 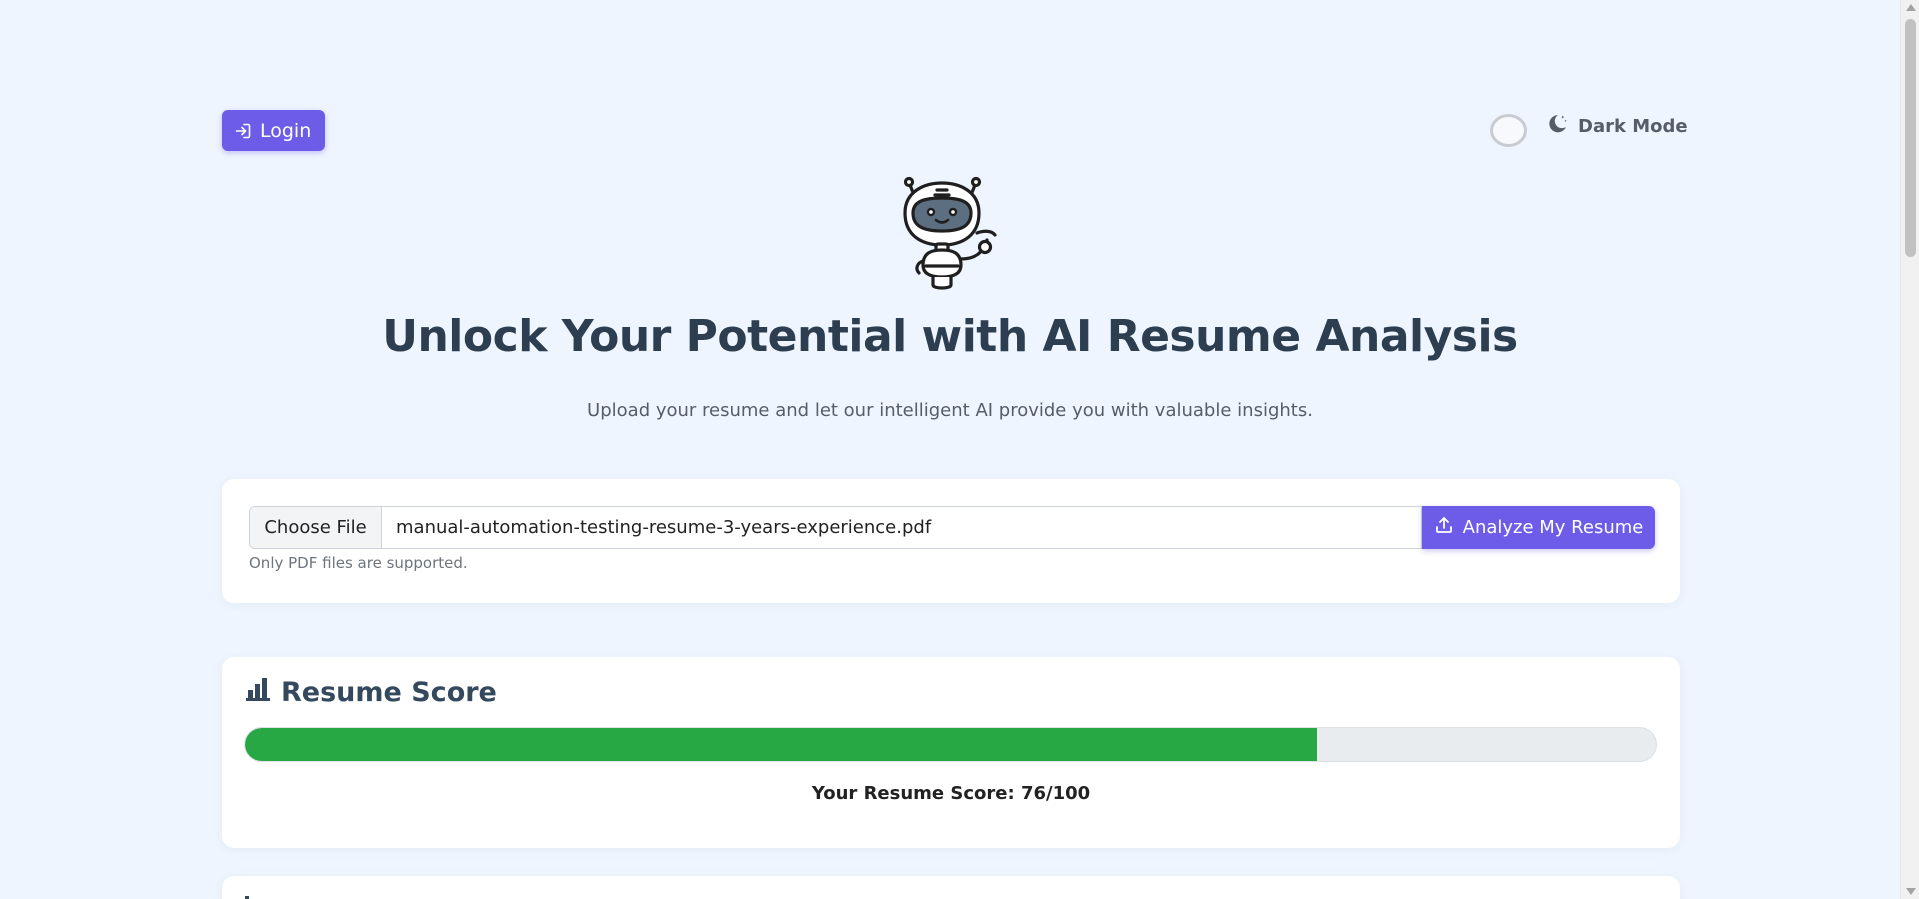 I want to click on login-button: Login, so click(x=274, y=130).